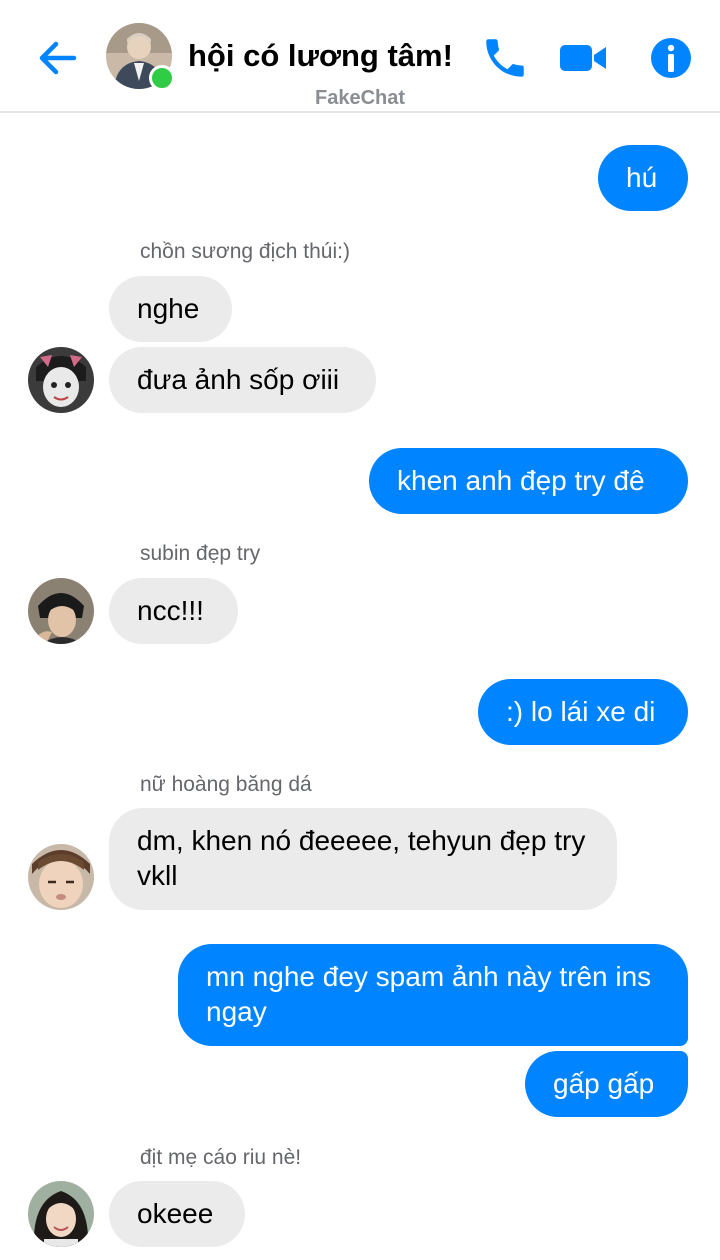 The width and height of the screenshot is (720, 1260). I want to click on incoming-message: dm, khen nó đeeeee, tehyun đẹp try vkll, so click(363, 859).